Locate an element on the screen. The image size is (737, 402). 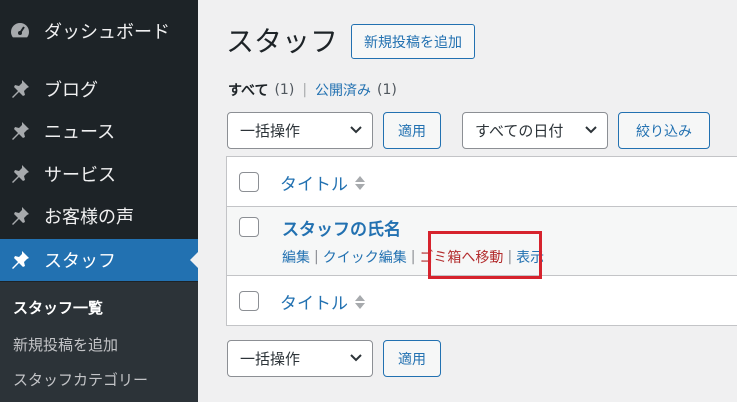
sidebar-item-testimonials: お客様の声 is located at coordinates (99, 216).